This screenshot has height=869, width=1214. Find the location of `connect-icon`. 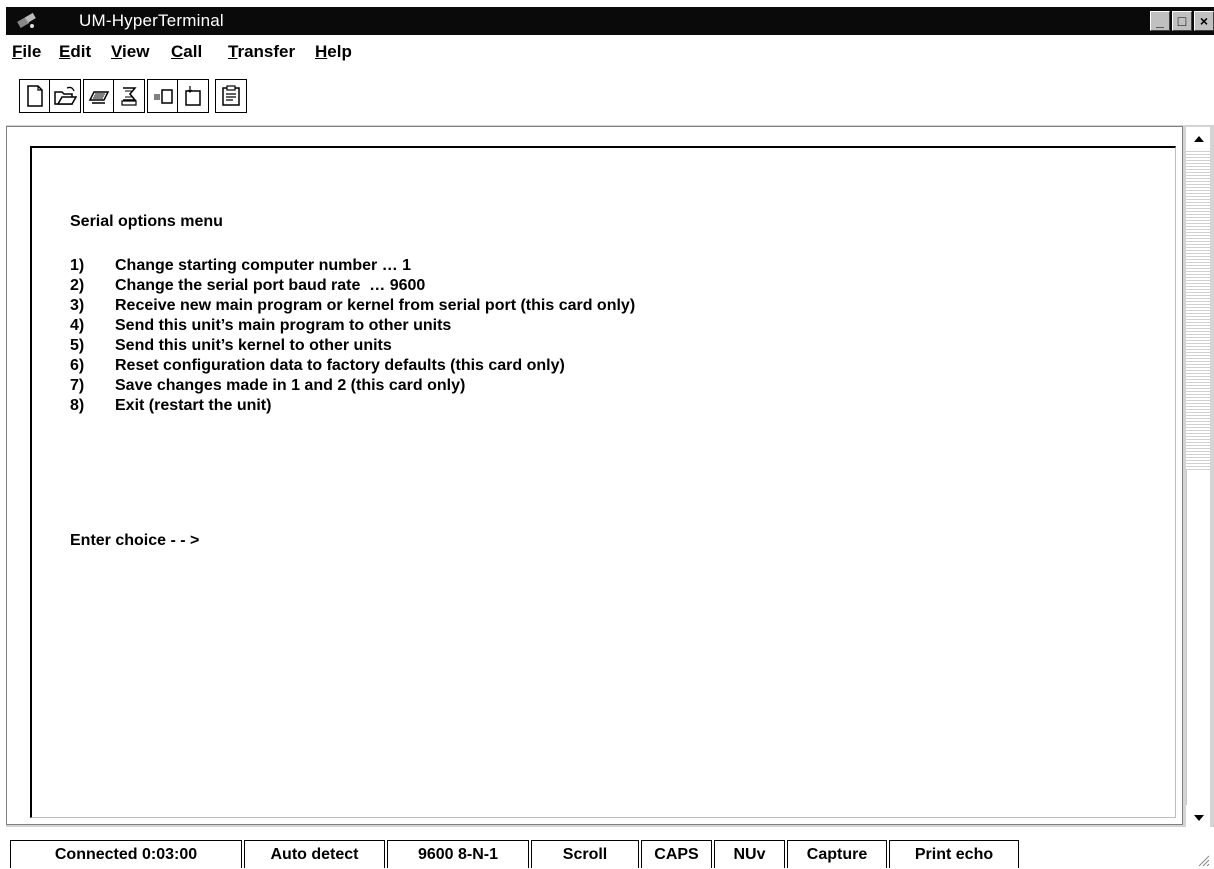

connect-icon is located at coordinates (98, 97).